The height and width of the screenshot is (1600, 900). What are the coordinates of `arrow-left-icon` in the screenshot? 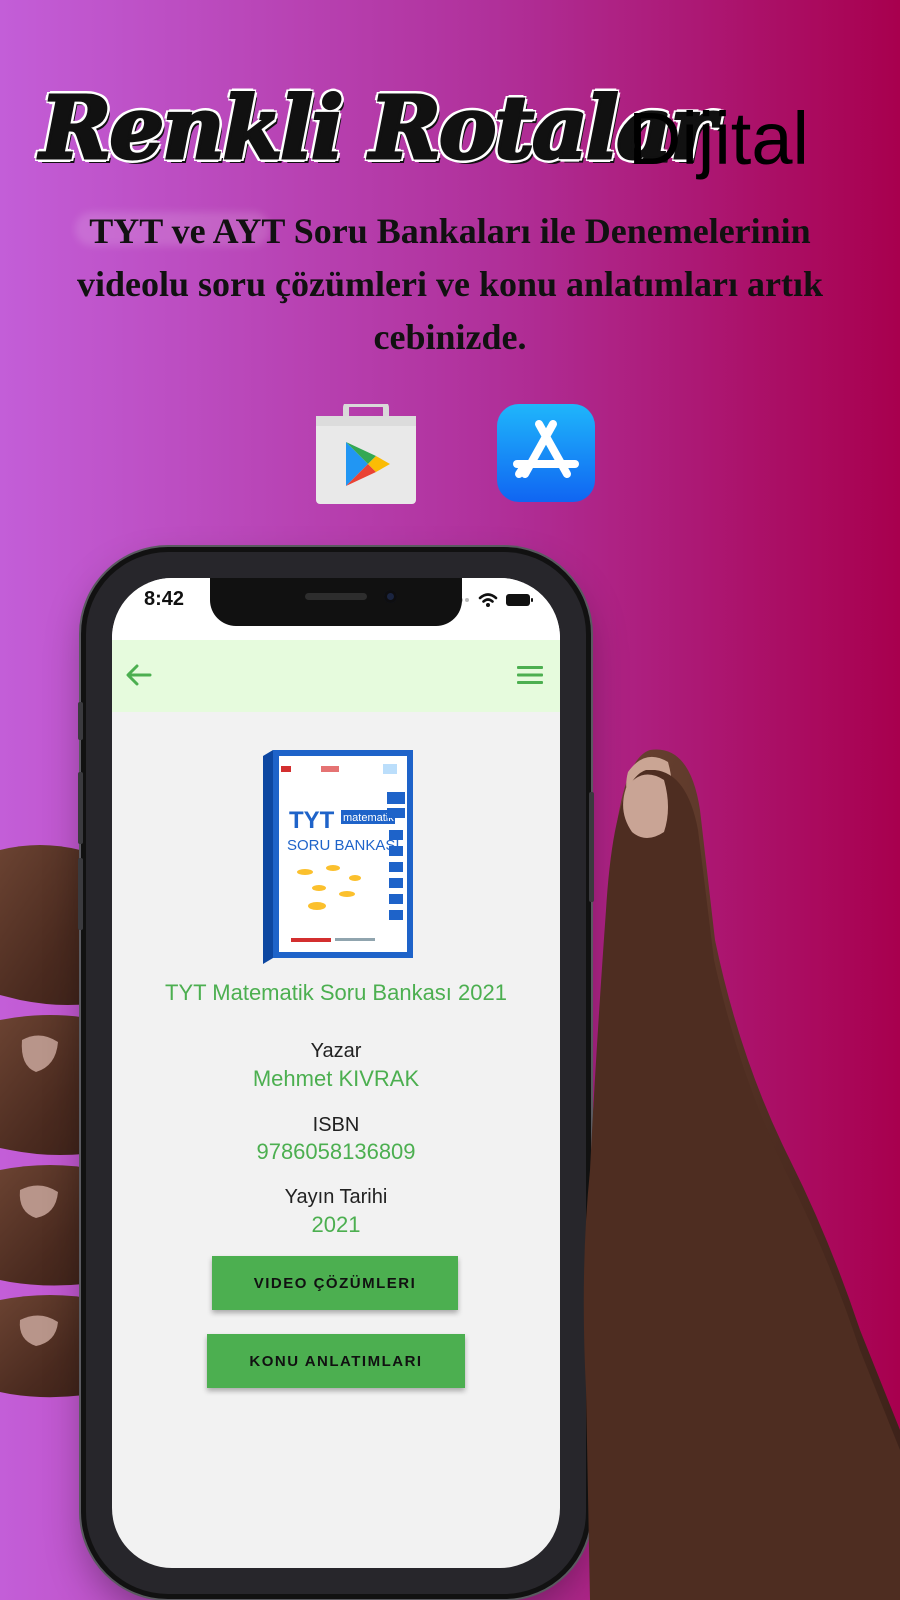 It's located at (139, 675).